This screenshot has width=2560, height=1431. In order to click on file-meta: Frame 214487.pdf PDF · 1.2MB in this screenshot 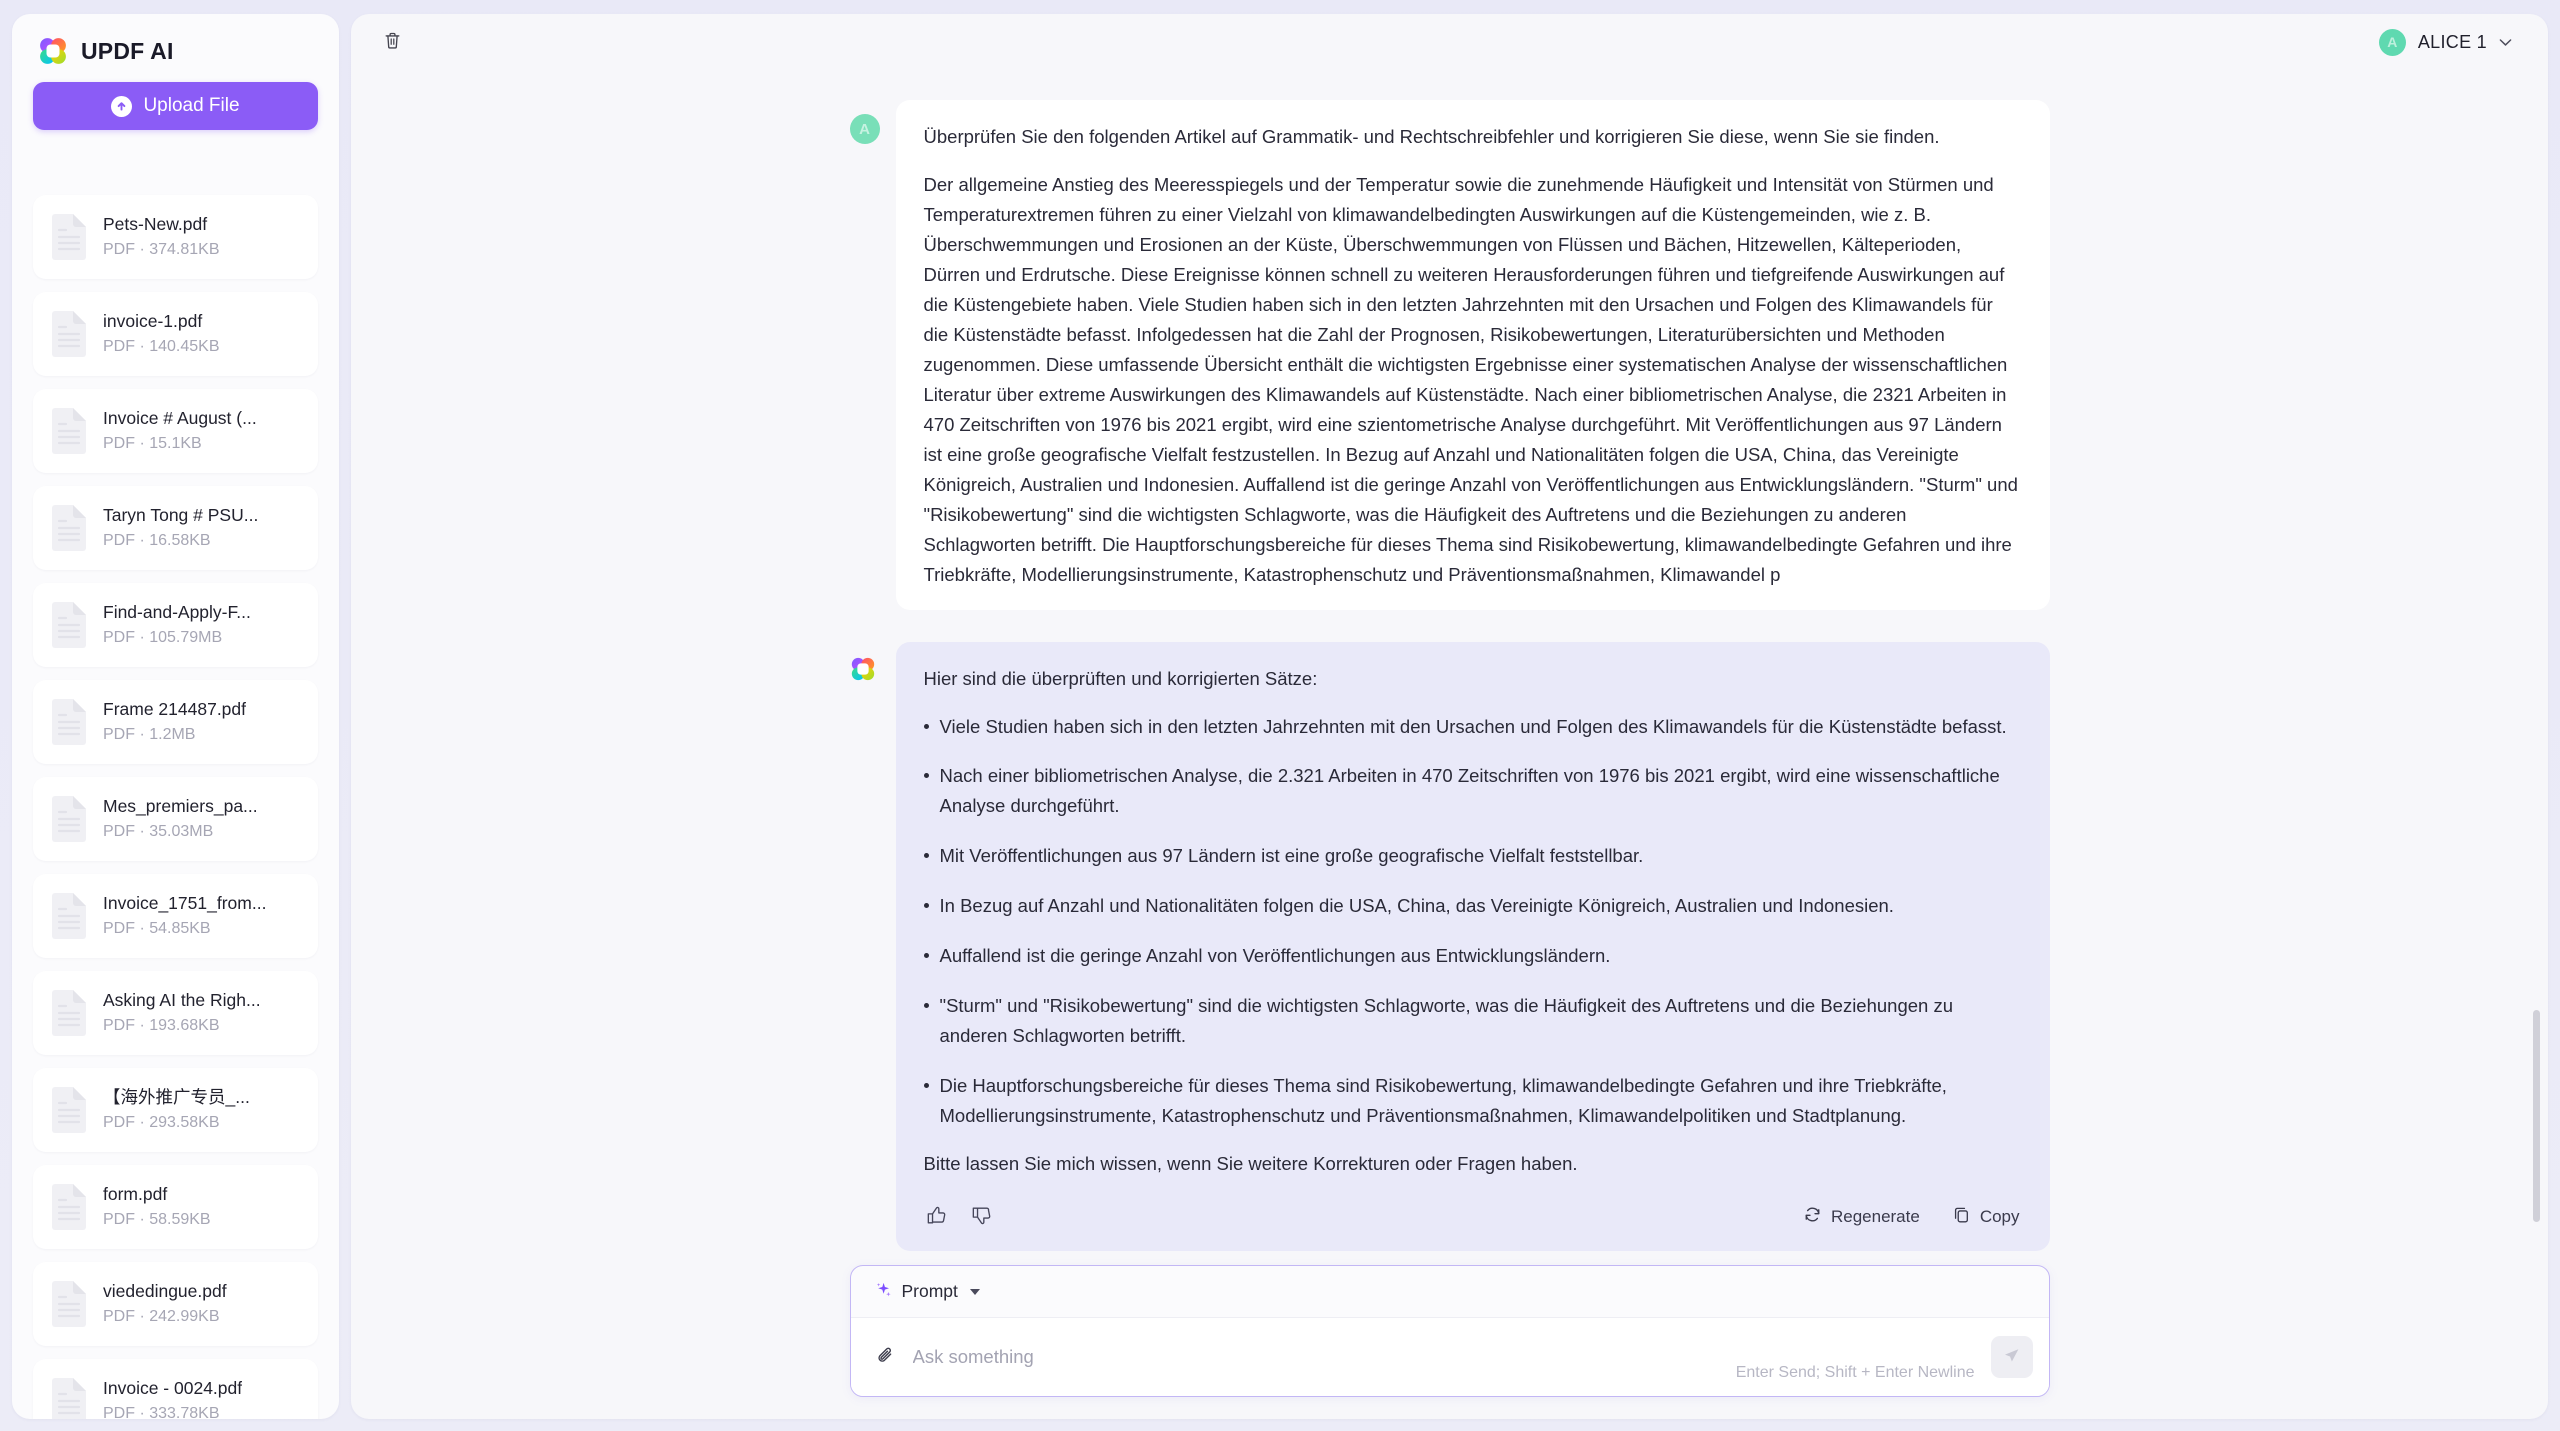, I will do `click(174, 721)`.